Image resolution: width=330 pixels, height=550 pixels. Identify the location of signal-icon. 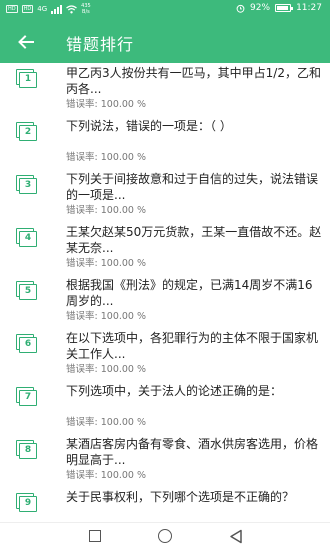
(57, 9).